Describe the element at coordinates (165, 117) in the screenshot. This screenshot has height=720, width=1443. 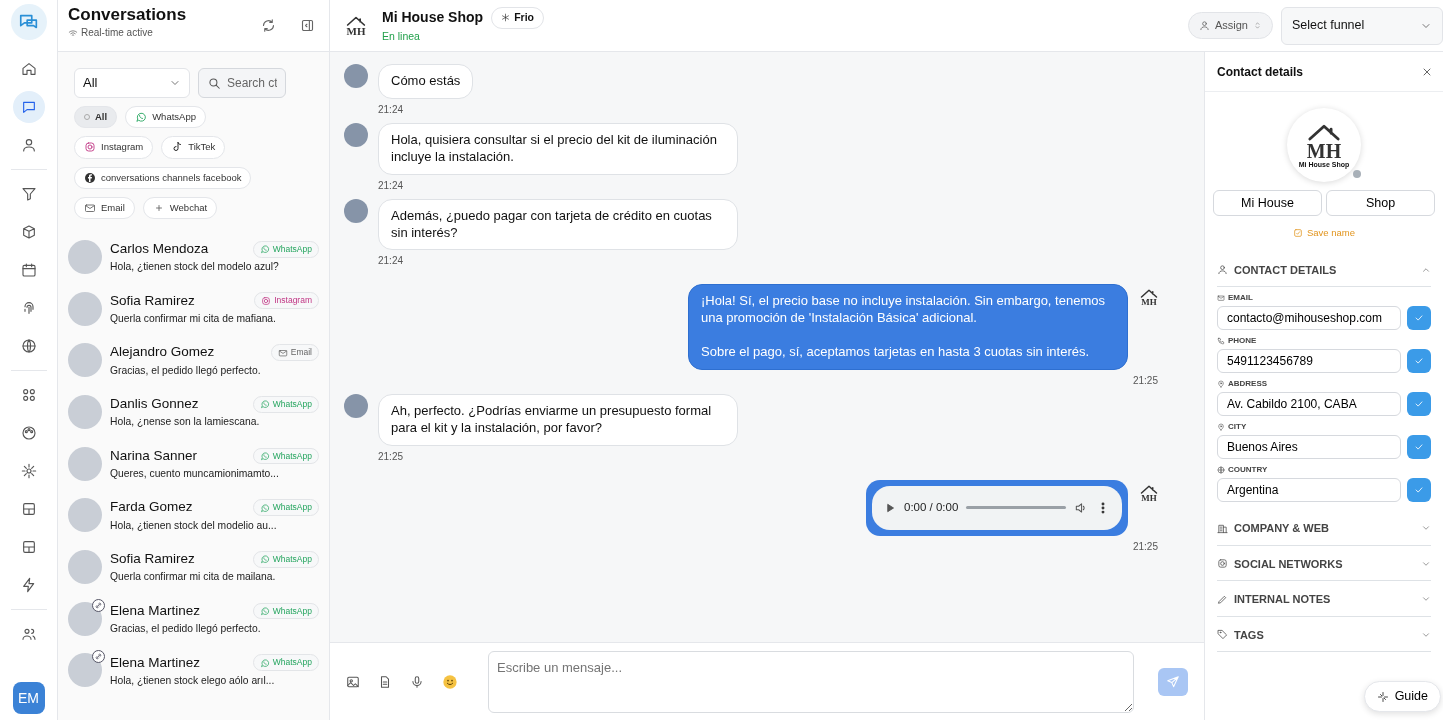
I see `channel-filter: WhatsApp` at that location.